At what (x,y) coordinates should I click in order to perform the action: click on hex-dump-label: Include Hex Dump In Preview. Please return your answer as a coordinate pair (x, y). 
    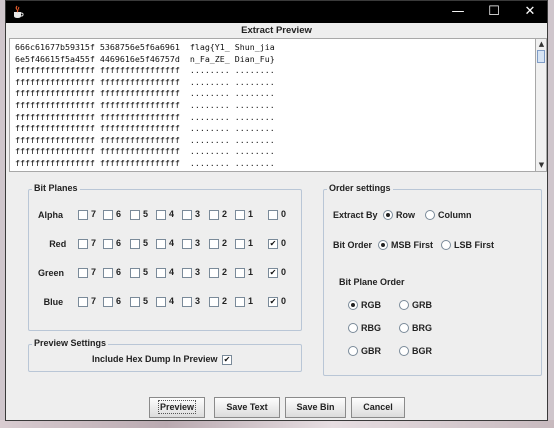
    Looking at the image, I should click on (155, 359).